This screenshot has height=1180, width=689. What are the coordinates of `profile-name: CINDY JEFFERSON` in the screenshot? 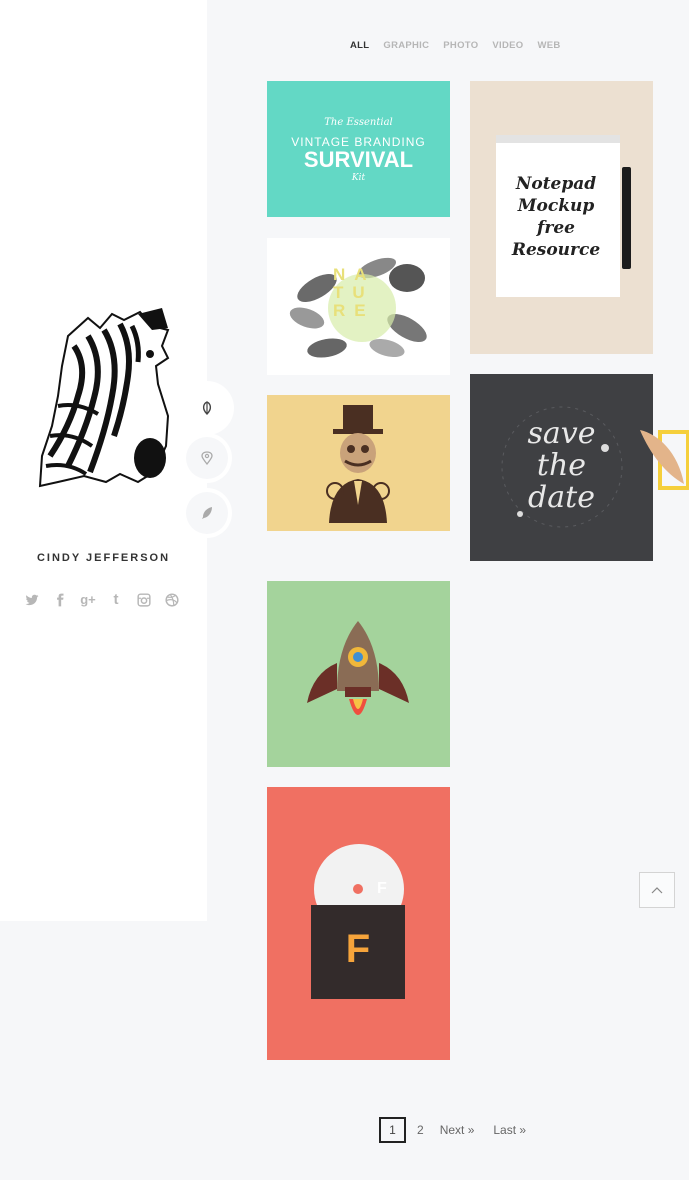 It's located at (103, 558).